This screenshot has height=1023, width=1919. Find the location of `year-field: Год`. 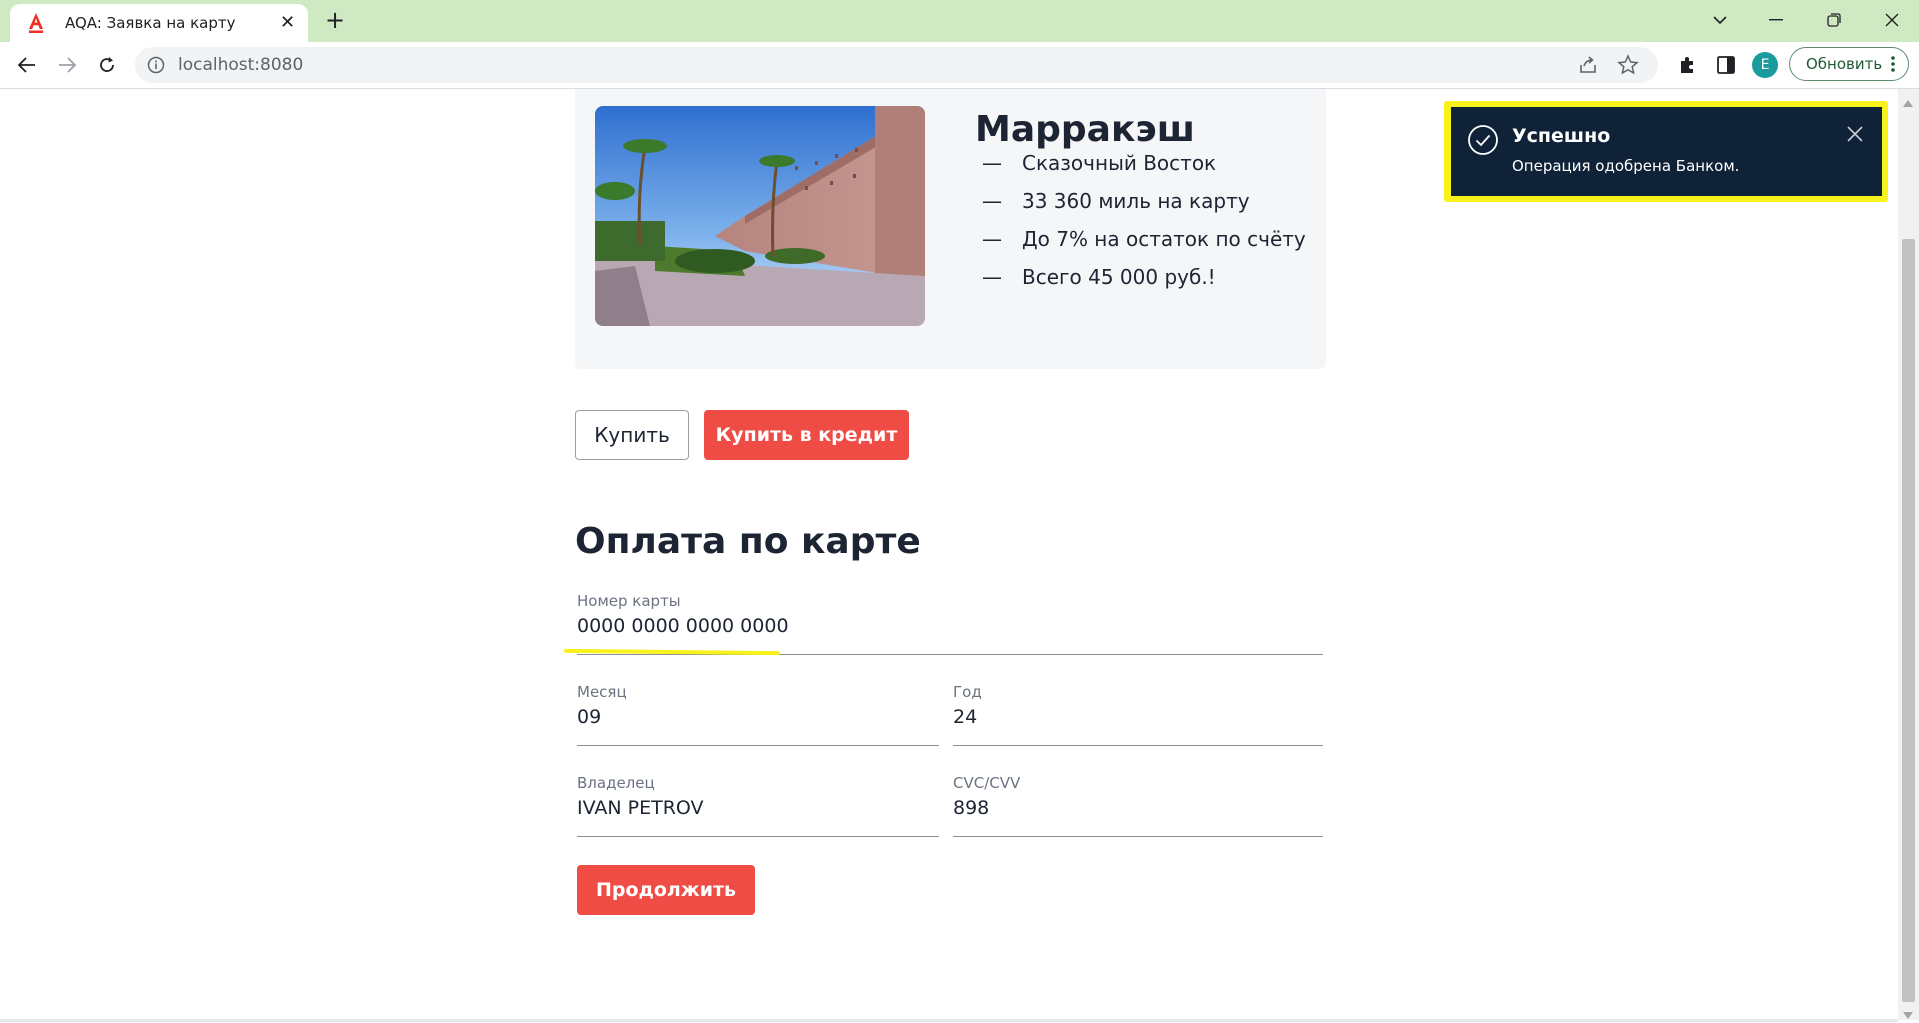

year-field: Год is located at coordinates (1137, 714).